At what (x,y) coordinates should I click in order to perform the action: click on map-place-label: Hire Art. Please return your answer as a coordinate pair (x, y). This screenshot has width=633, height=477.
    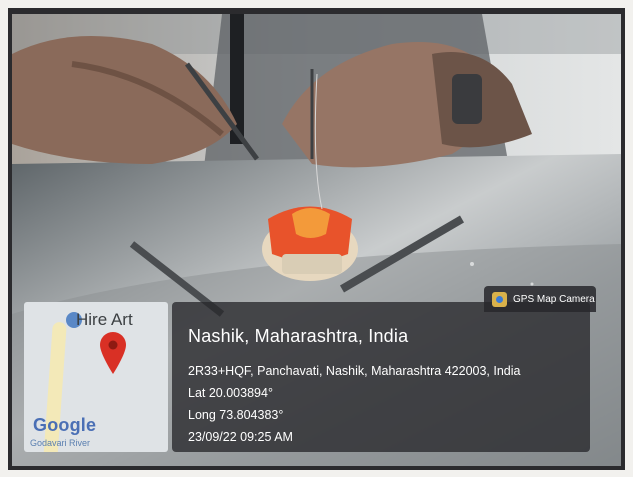
    Looking at the image, I should click on (104, 319).